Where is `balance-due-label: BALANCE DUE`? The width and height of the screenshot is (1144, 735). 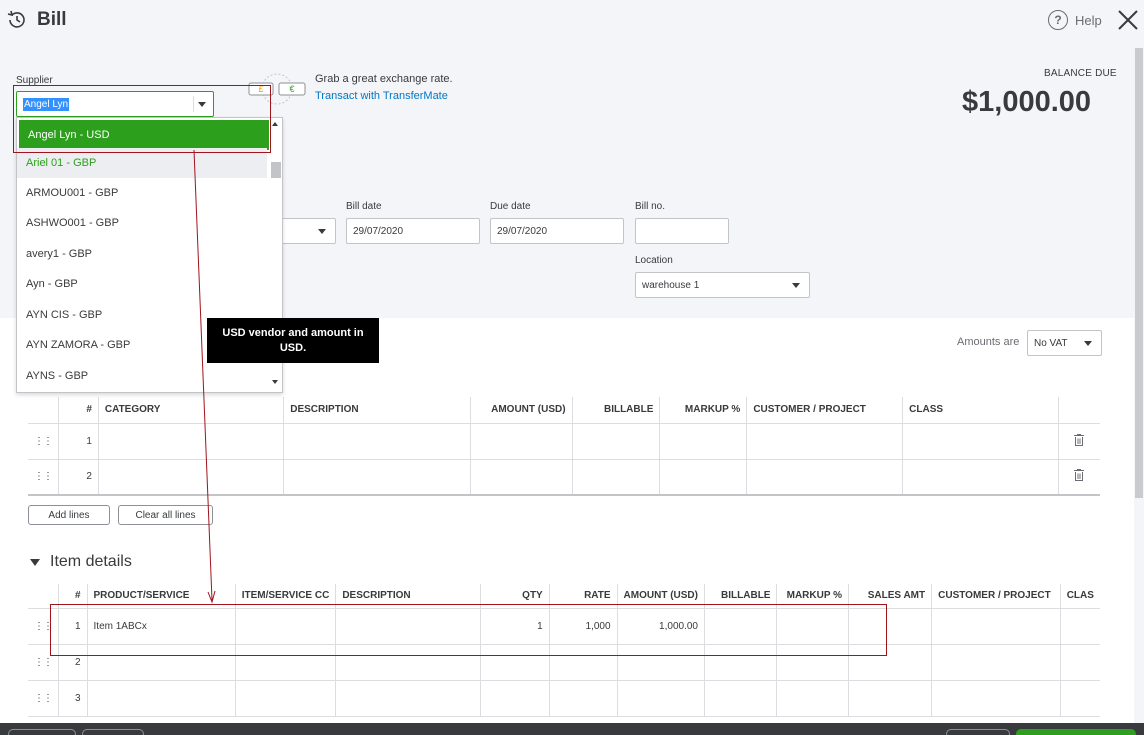 balance-due-label: BALANCE DUE is located at coordinates (1080, 73).